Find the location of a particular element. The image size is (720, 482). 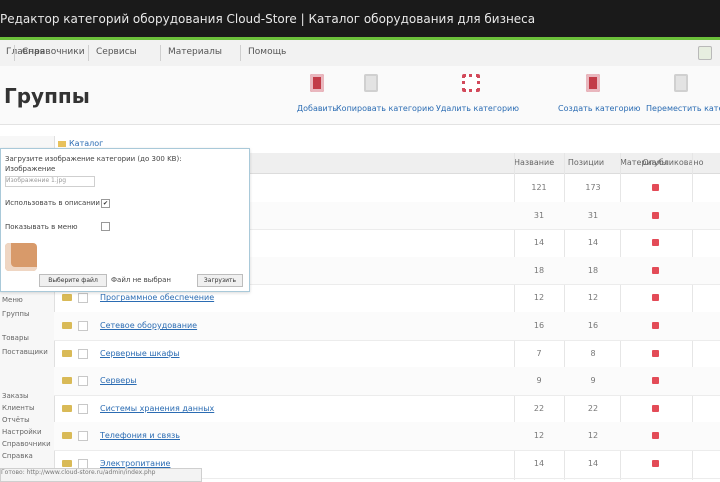

show-in-menu-checkbox is located at coordinates (105, 226).